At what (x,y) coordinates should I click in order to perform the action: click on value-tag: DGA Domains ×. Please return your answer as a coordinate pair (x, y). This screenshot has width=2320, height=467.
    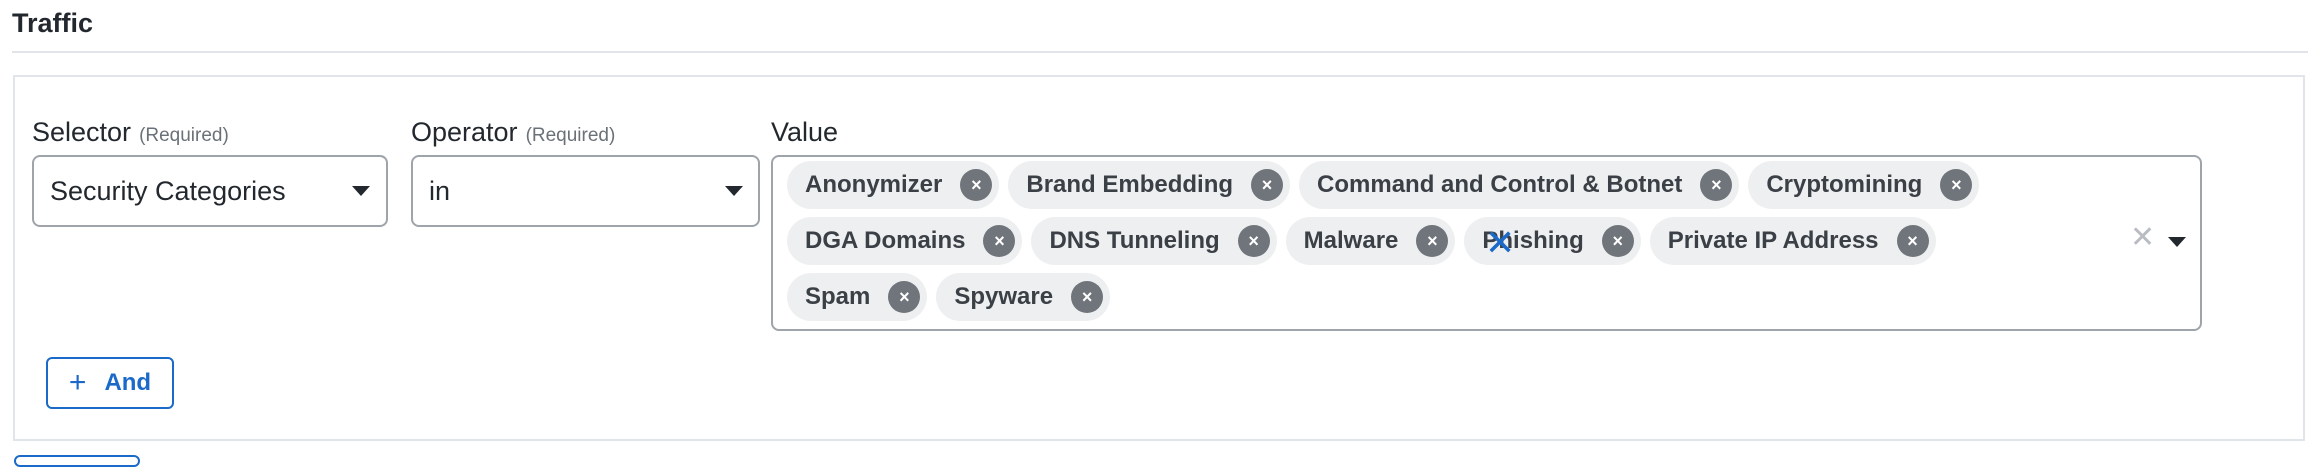
    Looking at the image, I should click on (905, 241).